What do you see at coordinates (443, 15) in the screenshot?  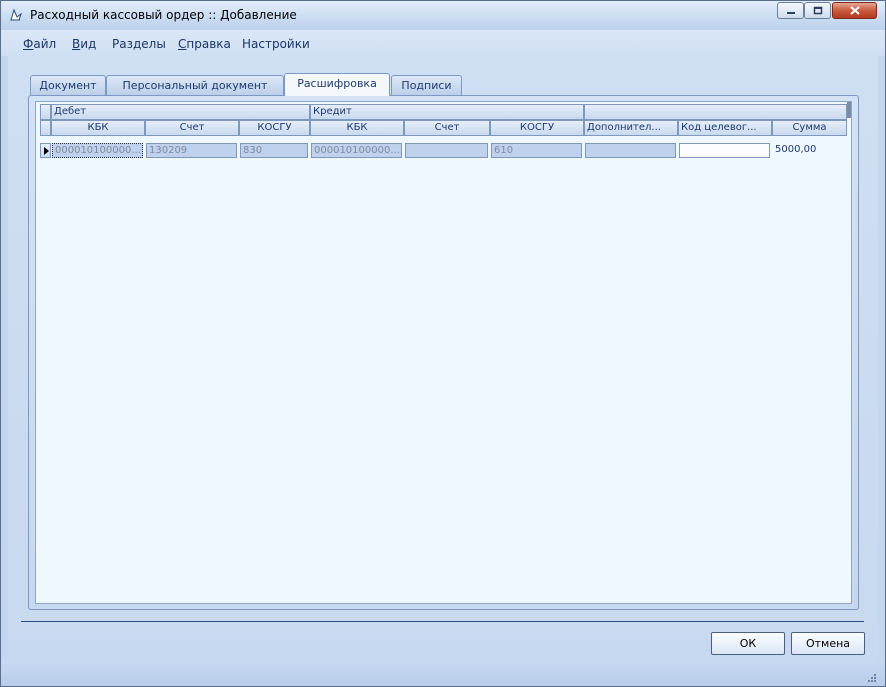 I see `title-bar: Расходный кассовый ордер :: Добавление` at bounding box center [443, 15].